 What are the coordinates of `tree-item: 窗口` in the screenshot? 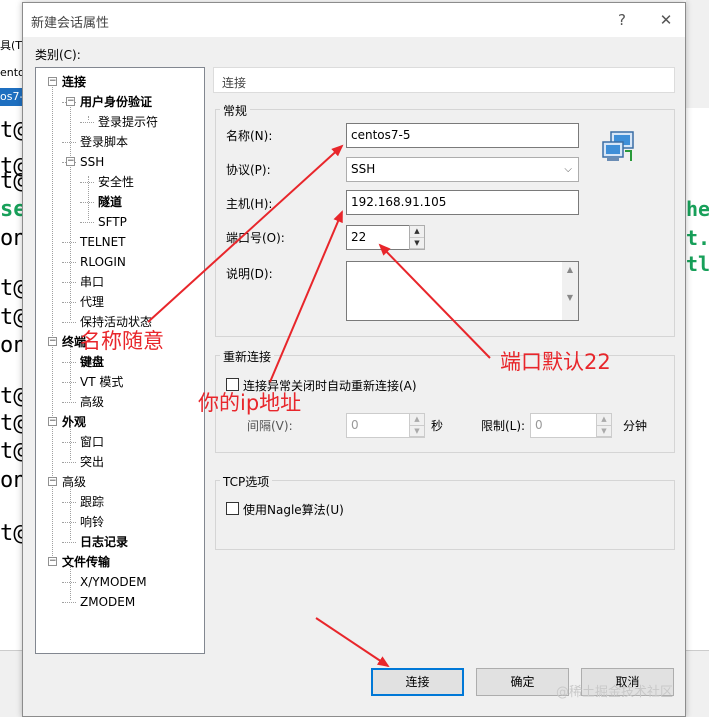 It's located at (92, 442).